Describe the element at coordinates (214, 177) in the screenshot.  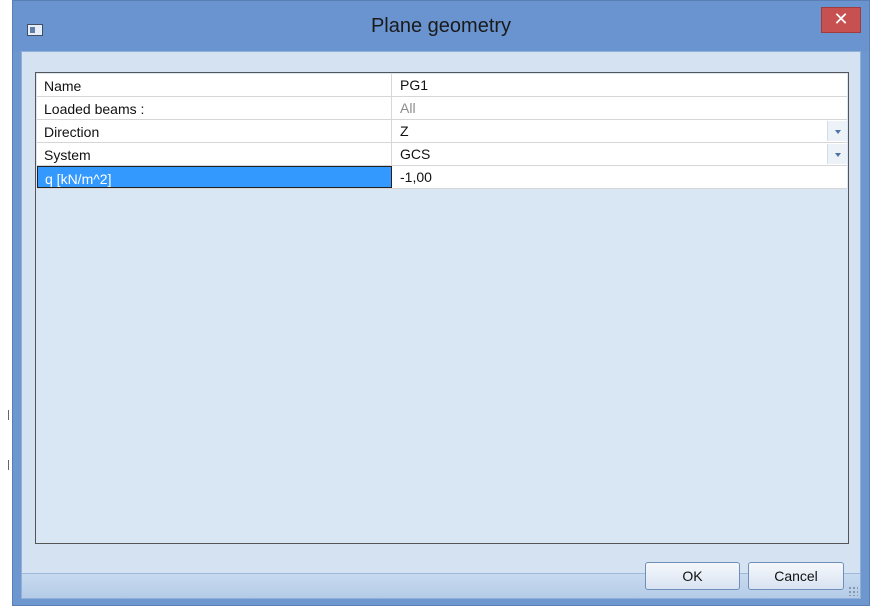
I see `property-label: q [kN/m^2]` at that location.